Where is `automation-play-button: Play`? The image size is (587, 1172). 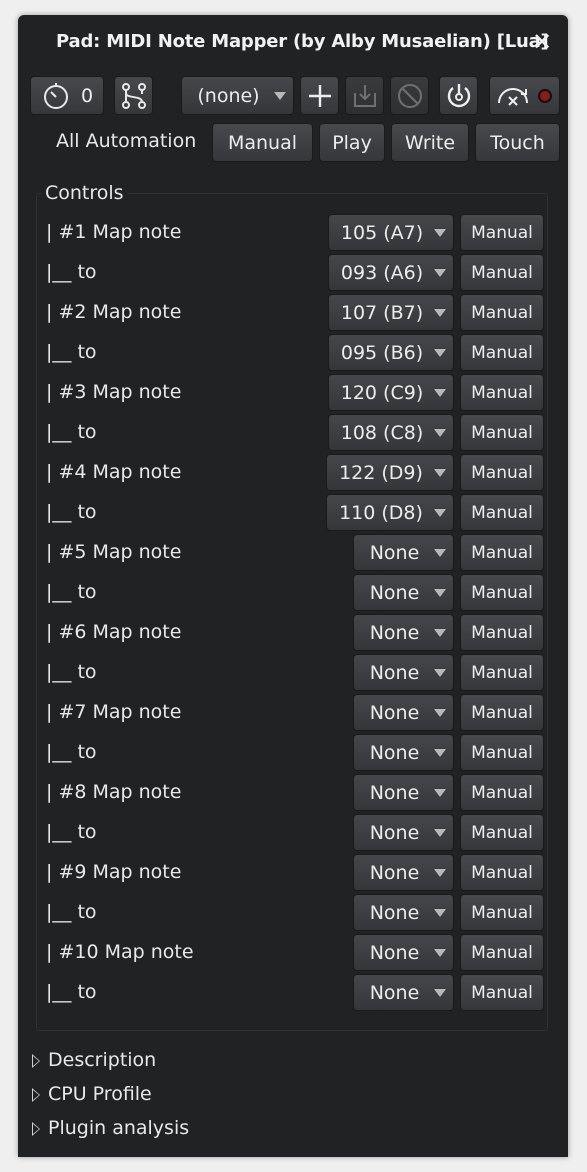 automation-play-button: Play is located at coordinates (352, 142).